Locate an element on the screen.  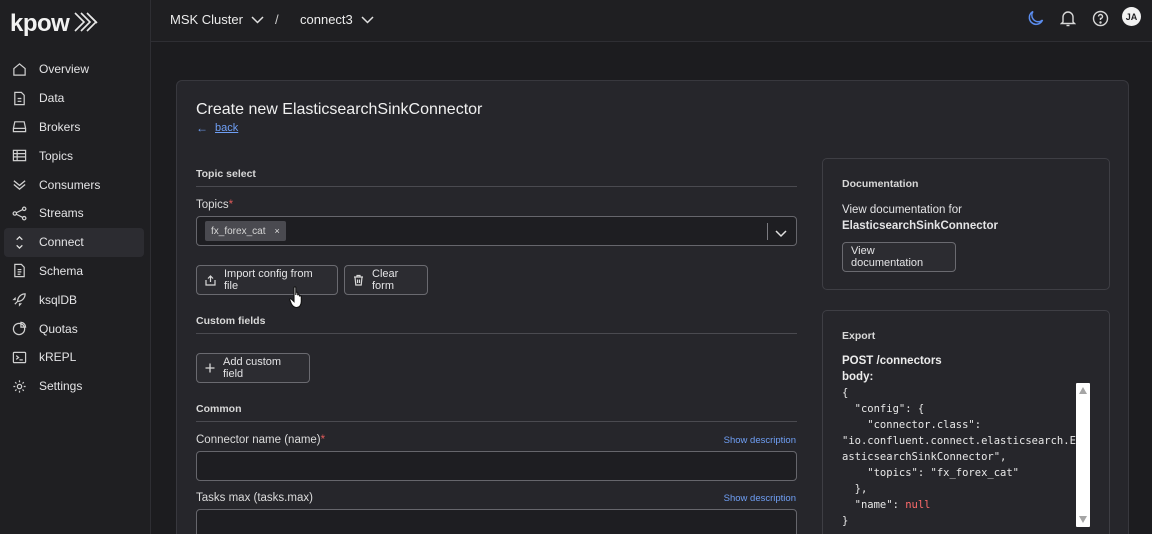
sidebar-item-connect: Connect is located at coordinates (74, 242).